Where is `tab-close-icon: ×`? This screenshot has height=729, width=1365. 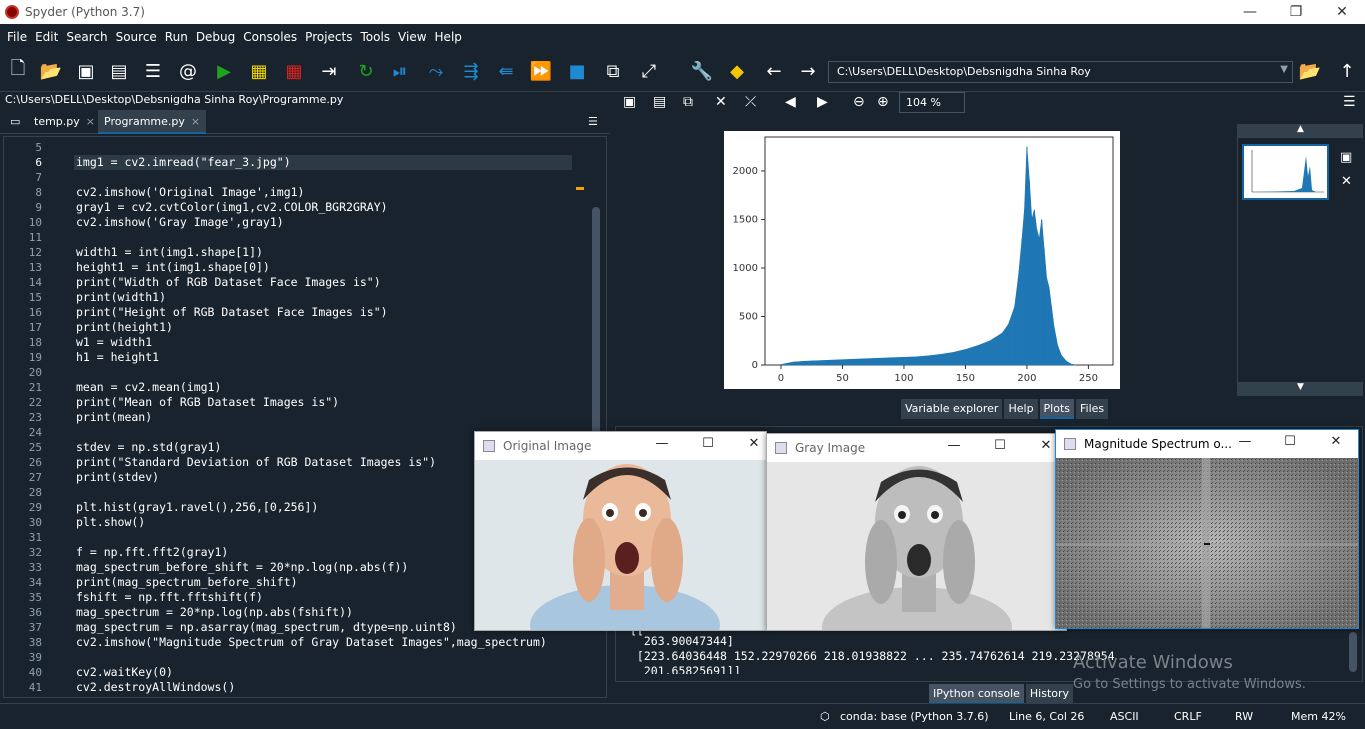 tab-close-icon: × is located at coordinates (90, 121).